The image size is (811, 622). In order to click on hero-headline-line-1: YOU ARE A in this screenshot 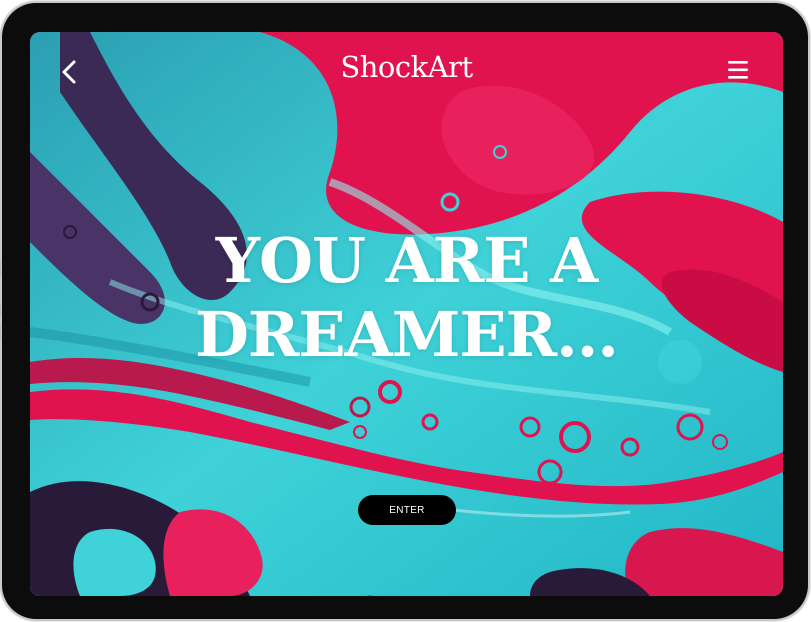, I will do `click(407, 260)`.